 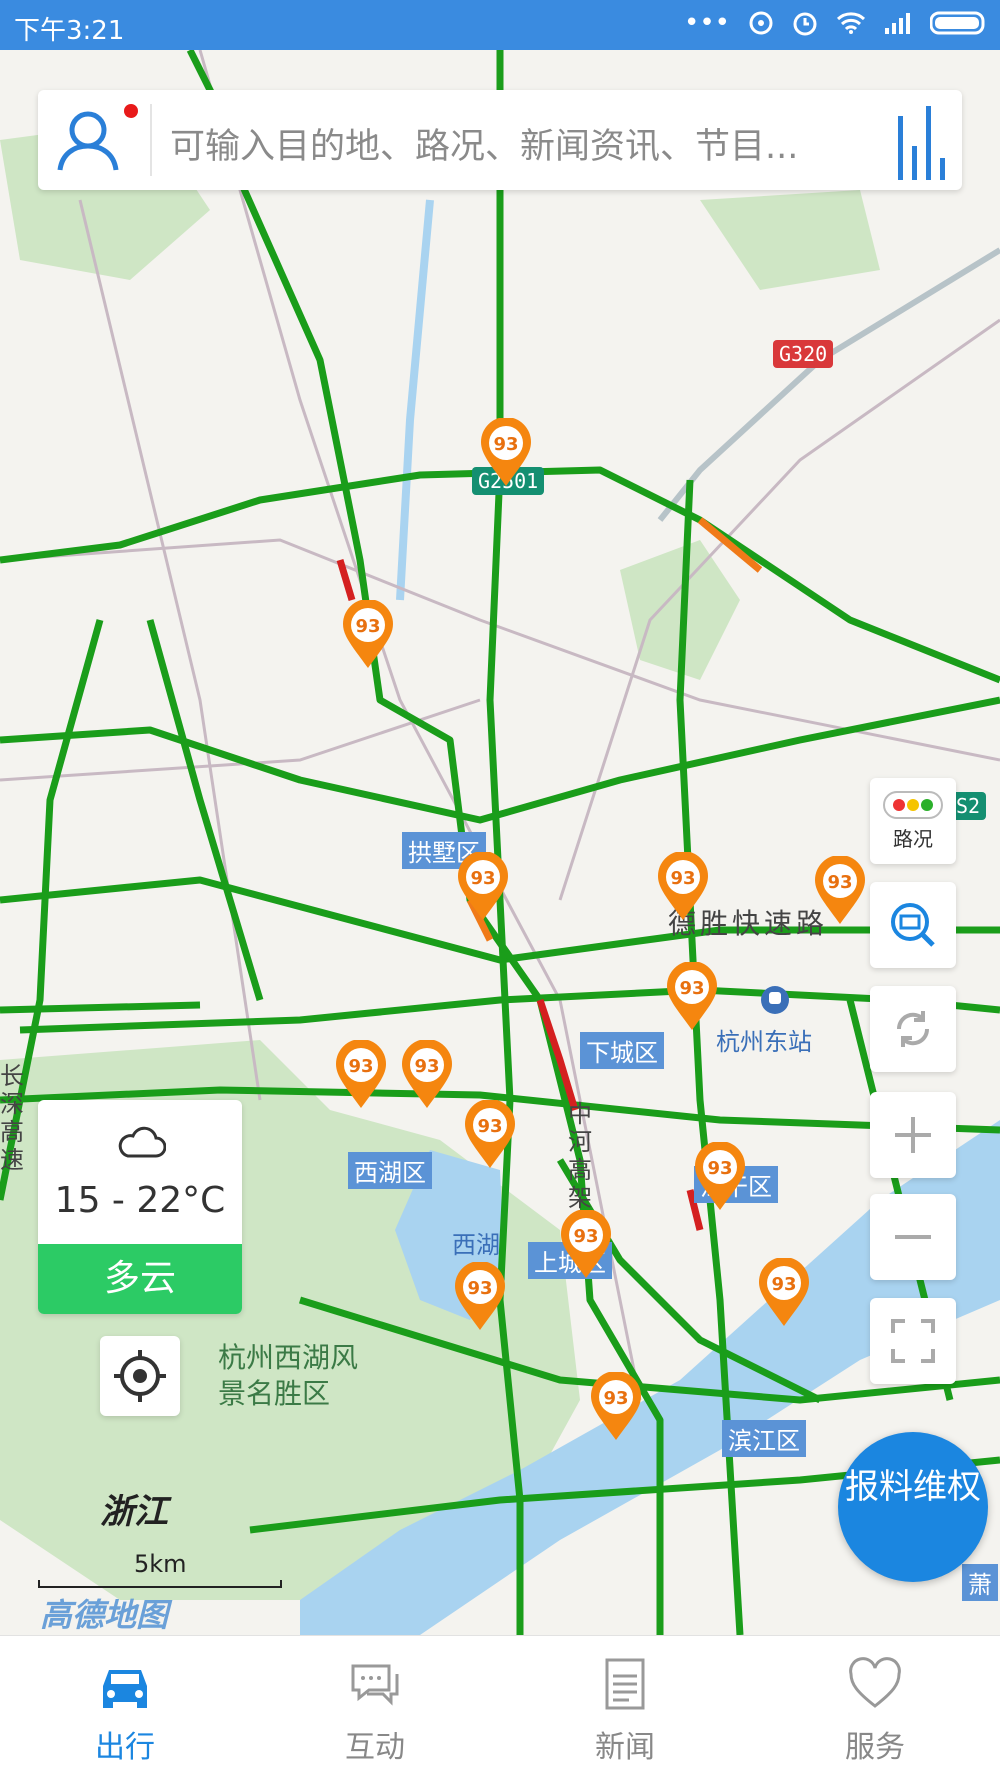 I want to click on zoom-out-button, so click(x=913, y=1237).